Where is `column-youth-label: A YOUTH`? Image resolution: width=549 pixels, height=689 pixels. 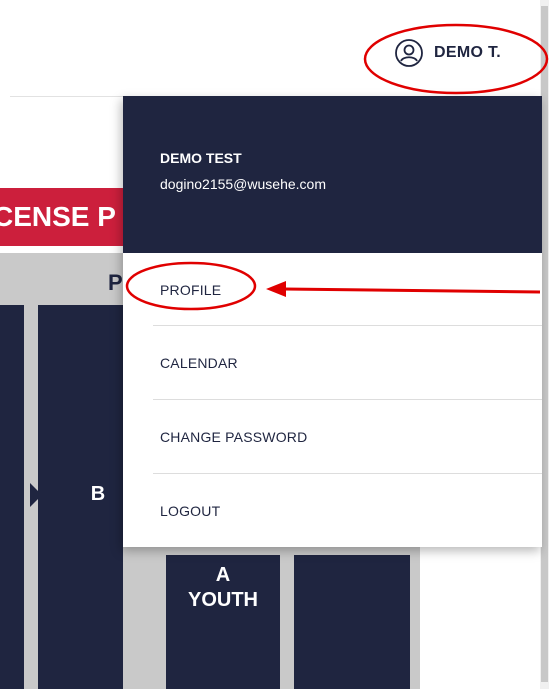 column-youth-label: A YOUTH is located at coordinates (223, 587).